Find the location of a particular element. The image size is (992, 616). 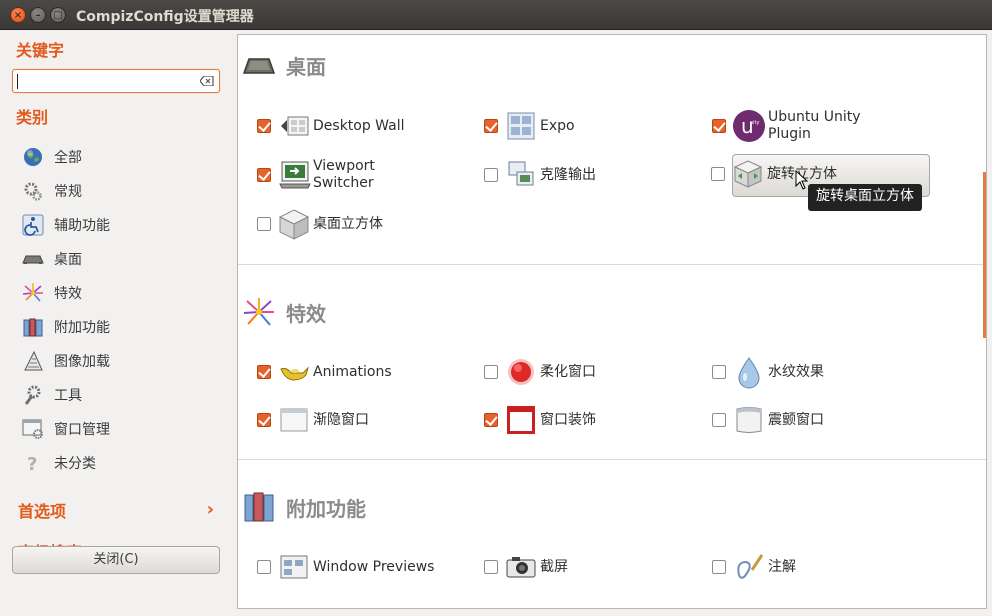

category-label: 窗口管理 is located at coordinates (82, 430).